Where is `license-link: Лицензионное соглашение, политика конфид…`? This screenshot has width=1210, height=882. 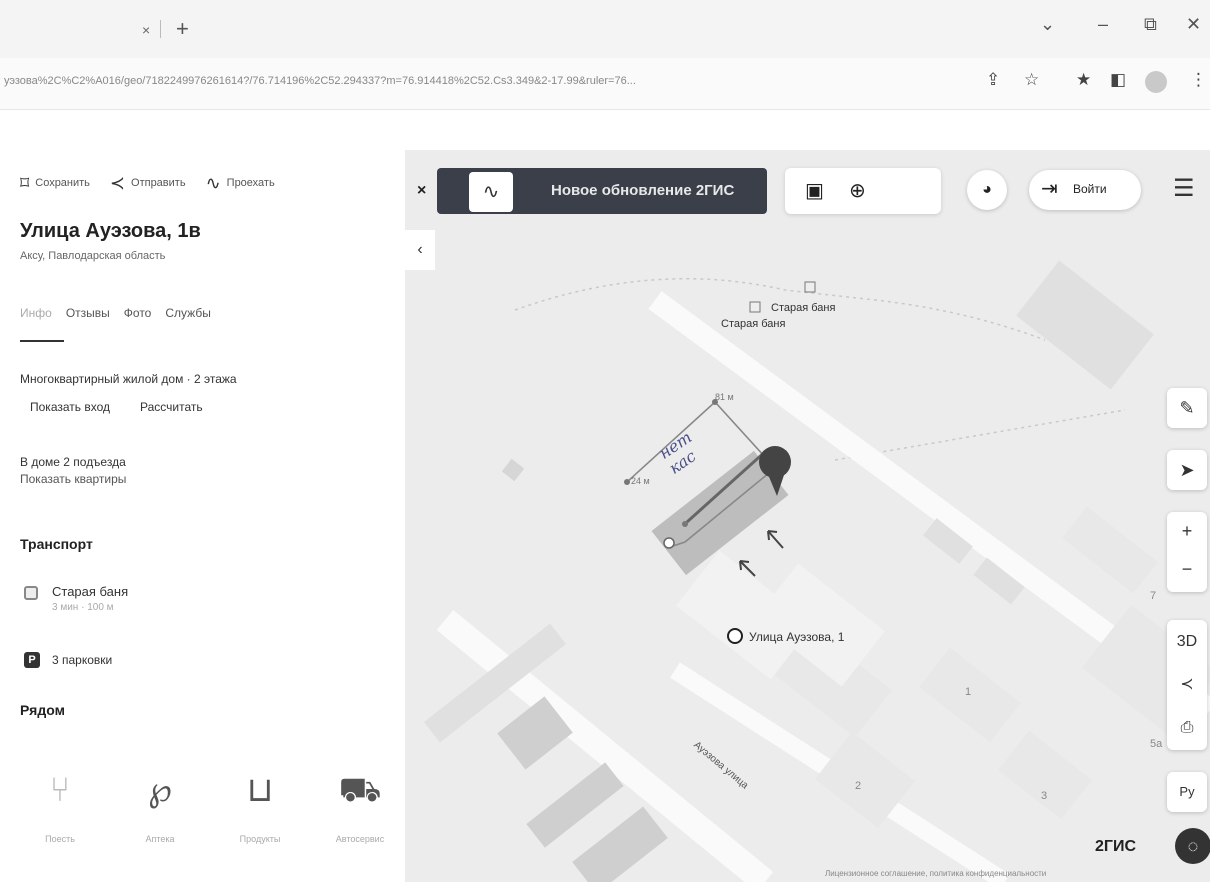 license-link: Лицензионное соглашение, политика конфид… is located at coordinates (935, 873).